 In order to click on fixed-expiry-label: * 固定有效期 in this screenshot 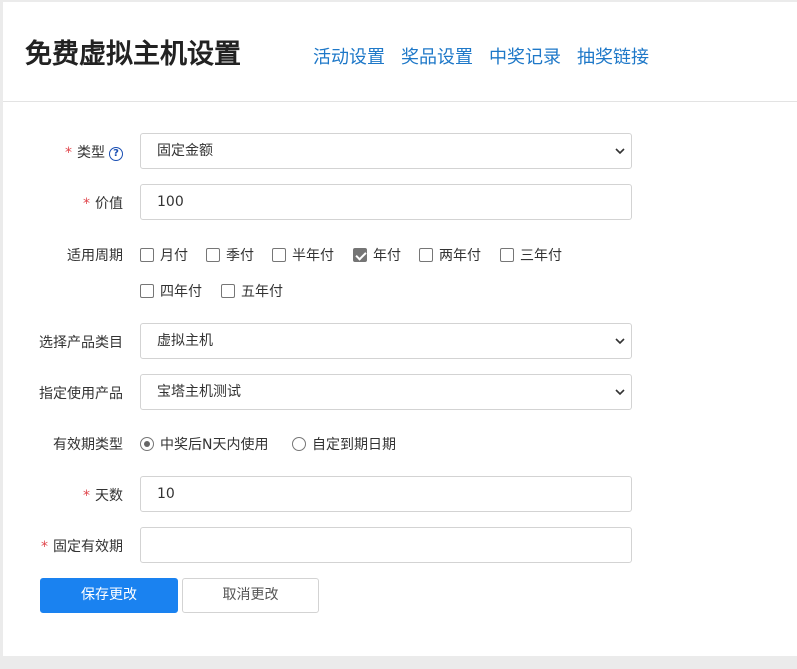, I will do `click(63, 546)`.